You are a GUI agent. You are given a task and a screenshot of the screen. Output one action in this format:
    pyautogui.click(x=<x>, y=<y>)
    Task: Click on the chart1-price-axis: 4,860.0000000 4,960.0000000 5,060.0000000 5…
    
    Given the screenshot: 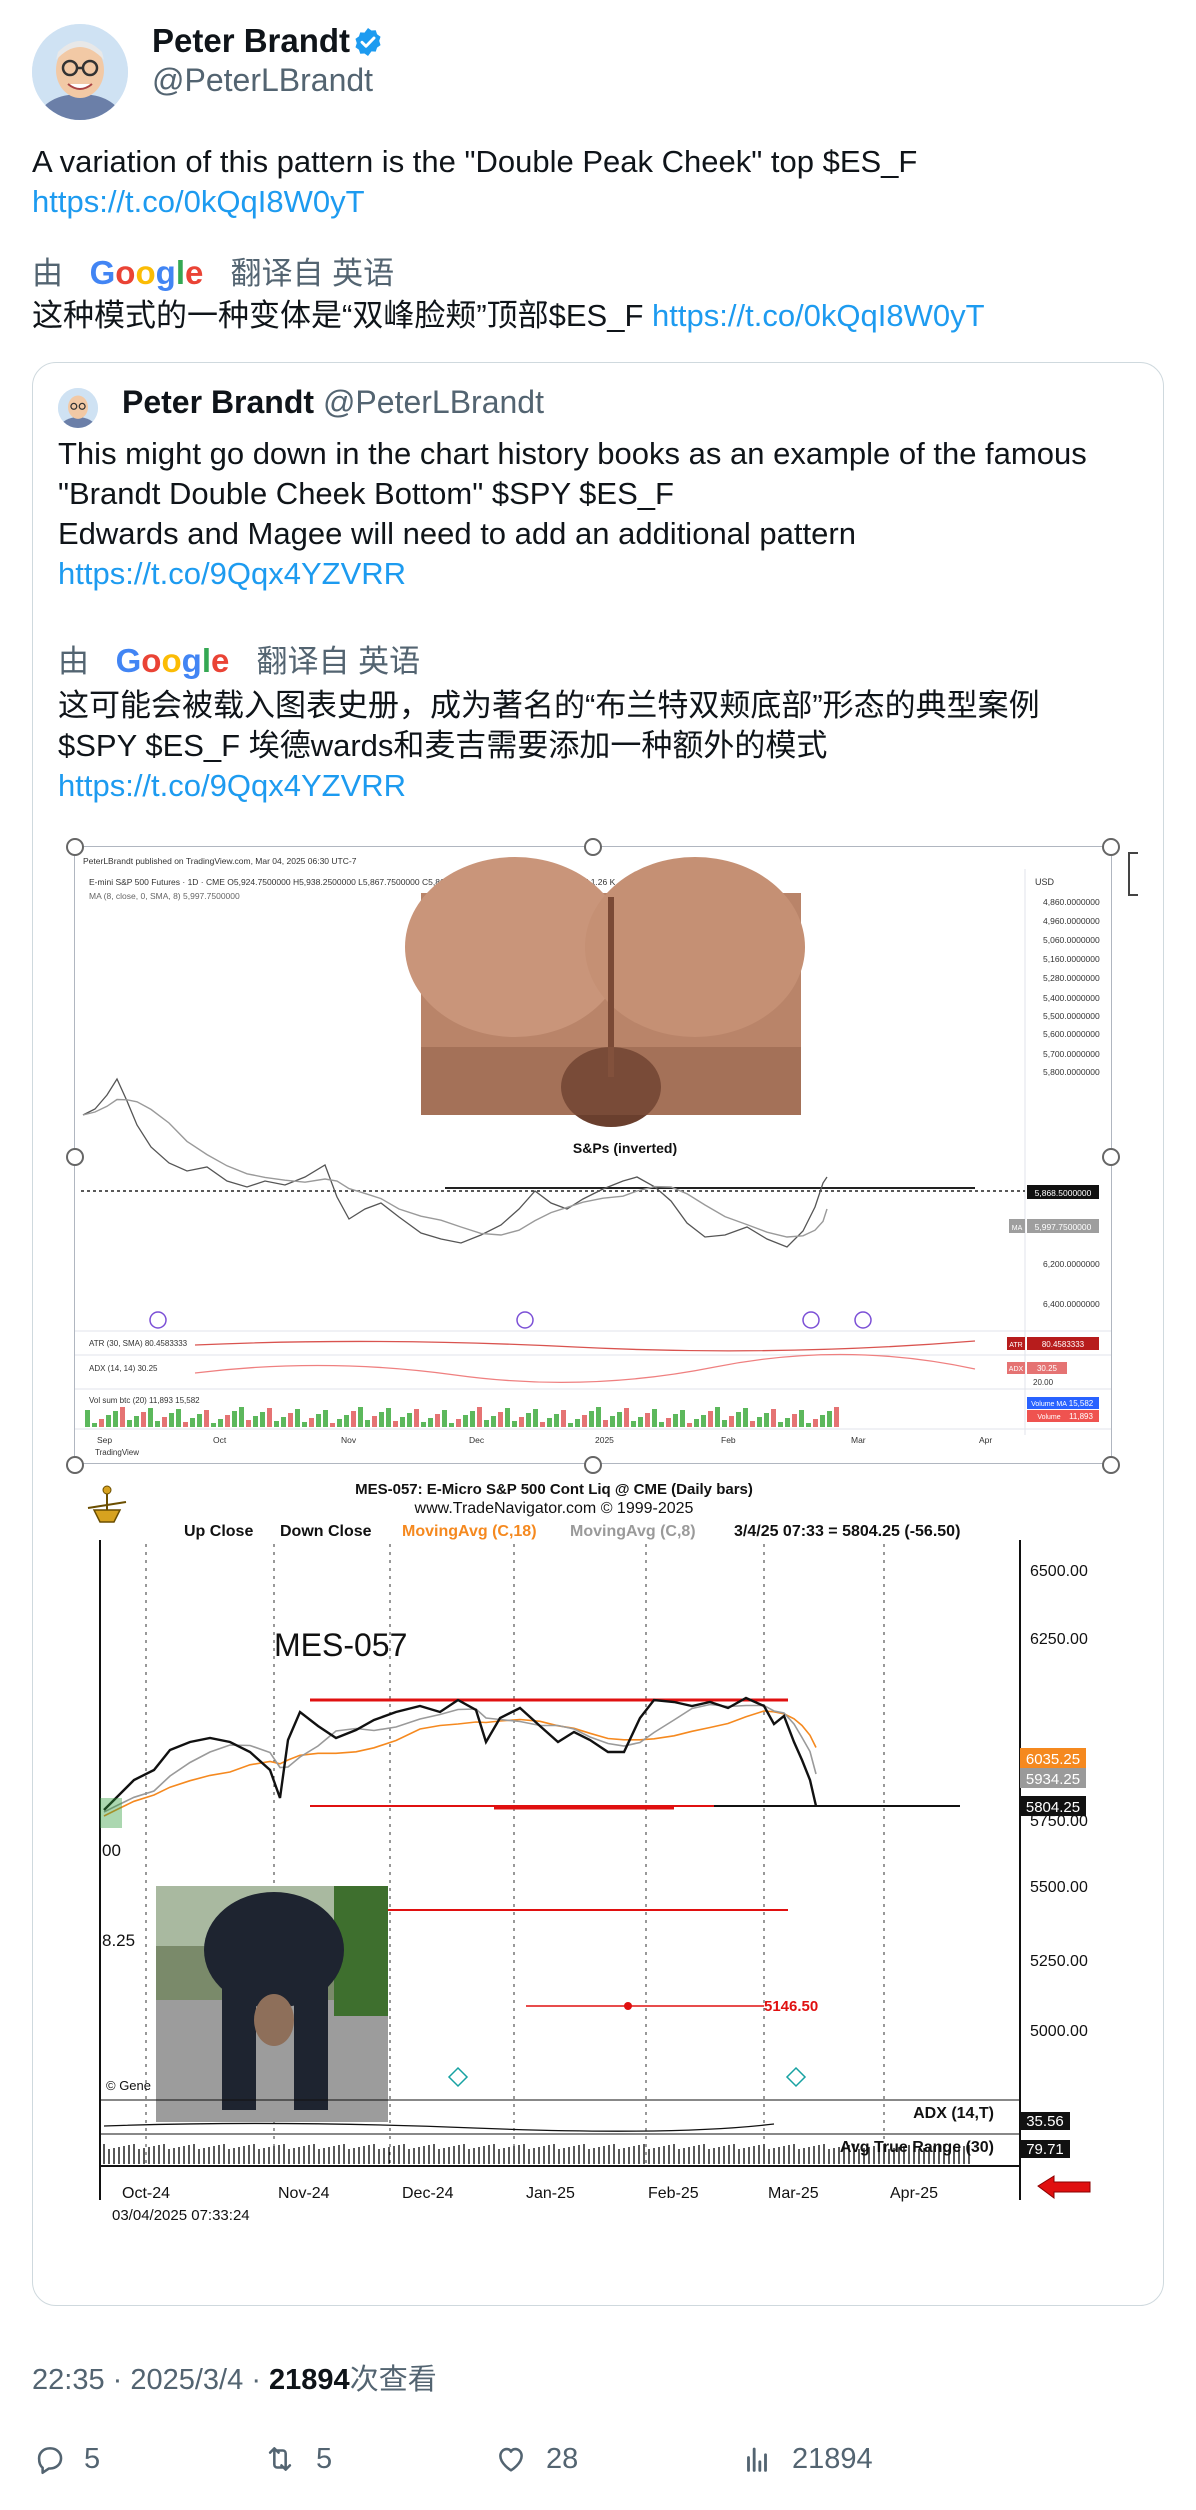 What is the action you would take?
    pyautogui.click(x=1071, y=1103)
    